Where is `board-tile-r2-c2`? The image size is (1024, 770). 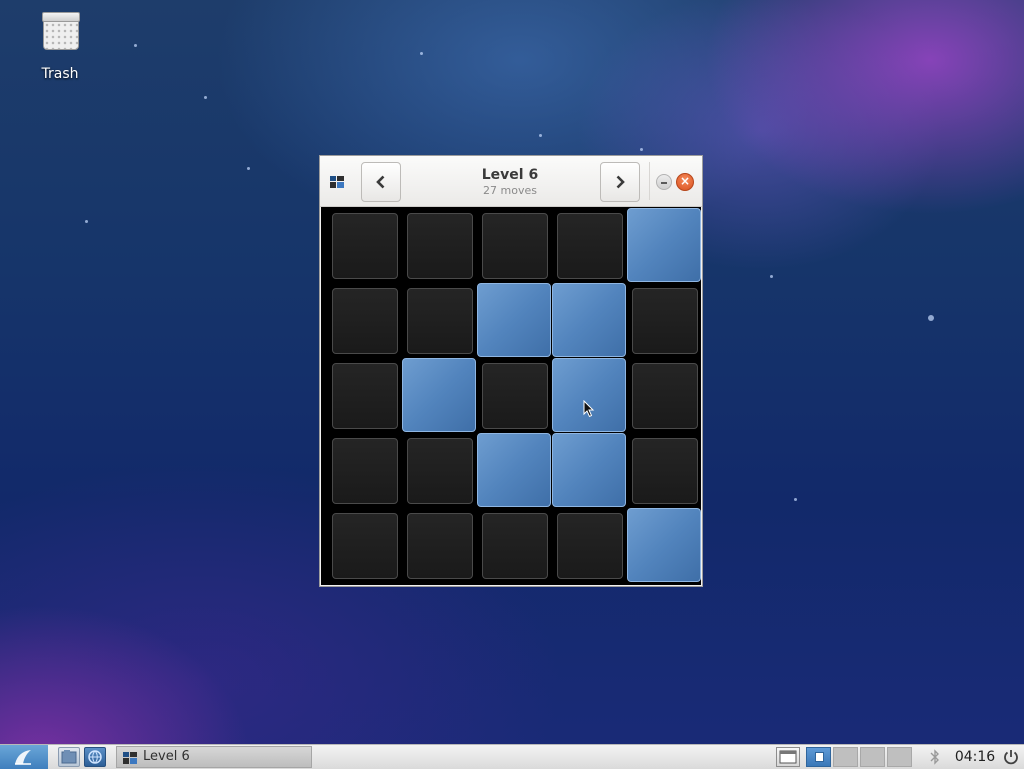
board-tile-r2-c2 is located at coordinates (440, 321).